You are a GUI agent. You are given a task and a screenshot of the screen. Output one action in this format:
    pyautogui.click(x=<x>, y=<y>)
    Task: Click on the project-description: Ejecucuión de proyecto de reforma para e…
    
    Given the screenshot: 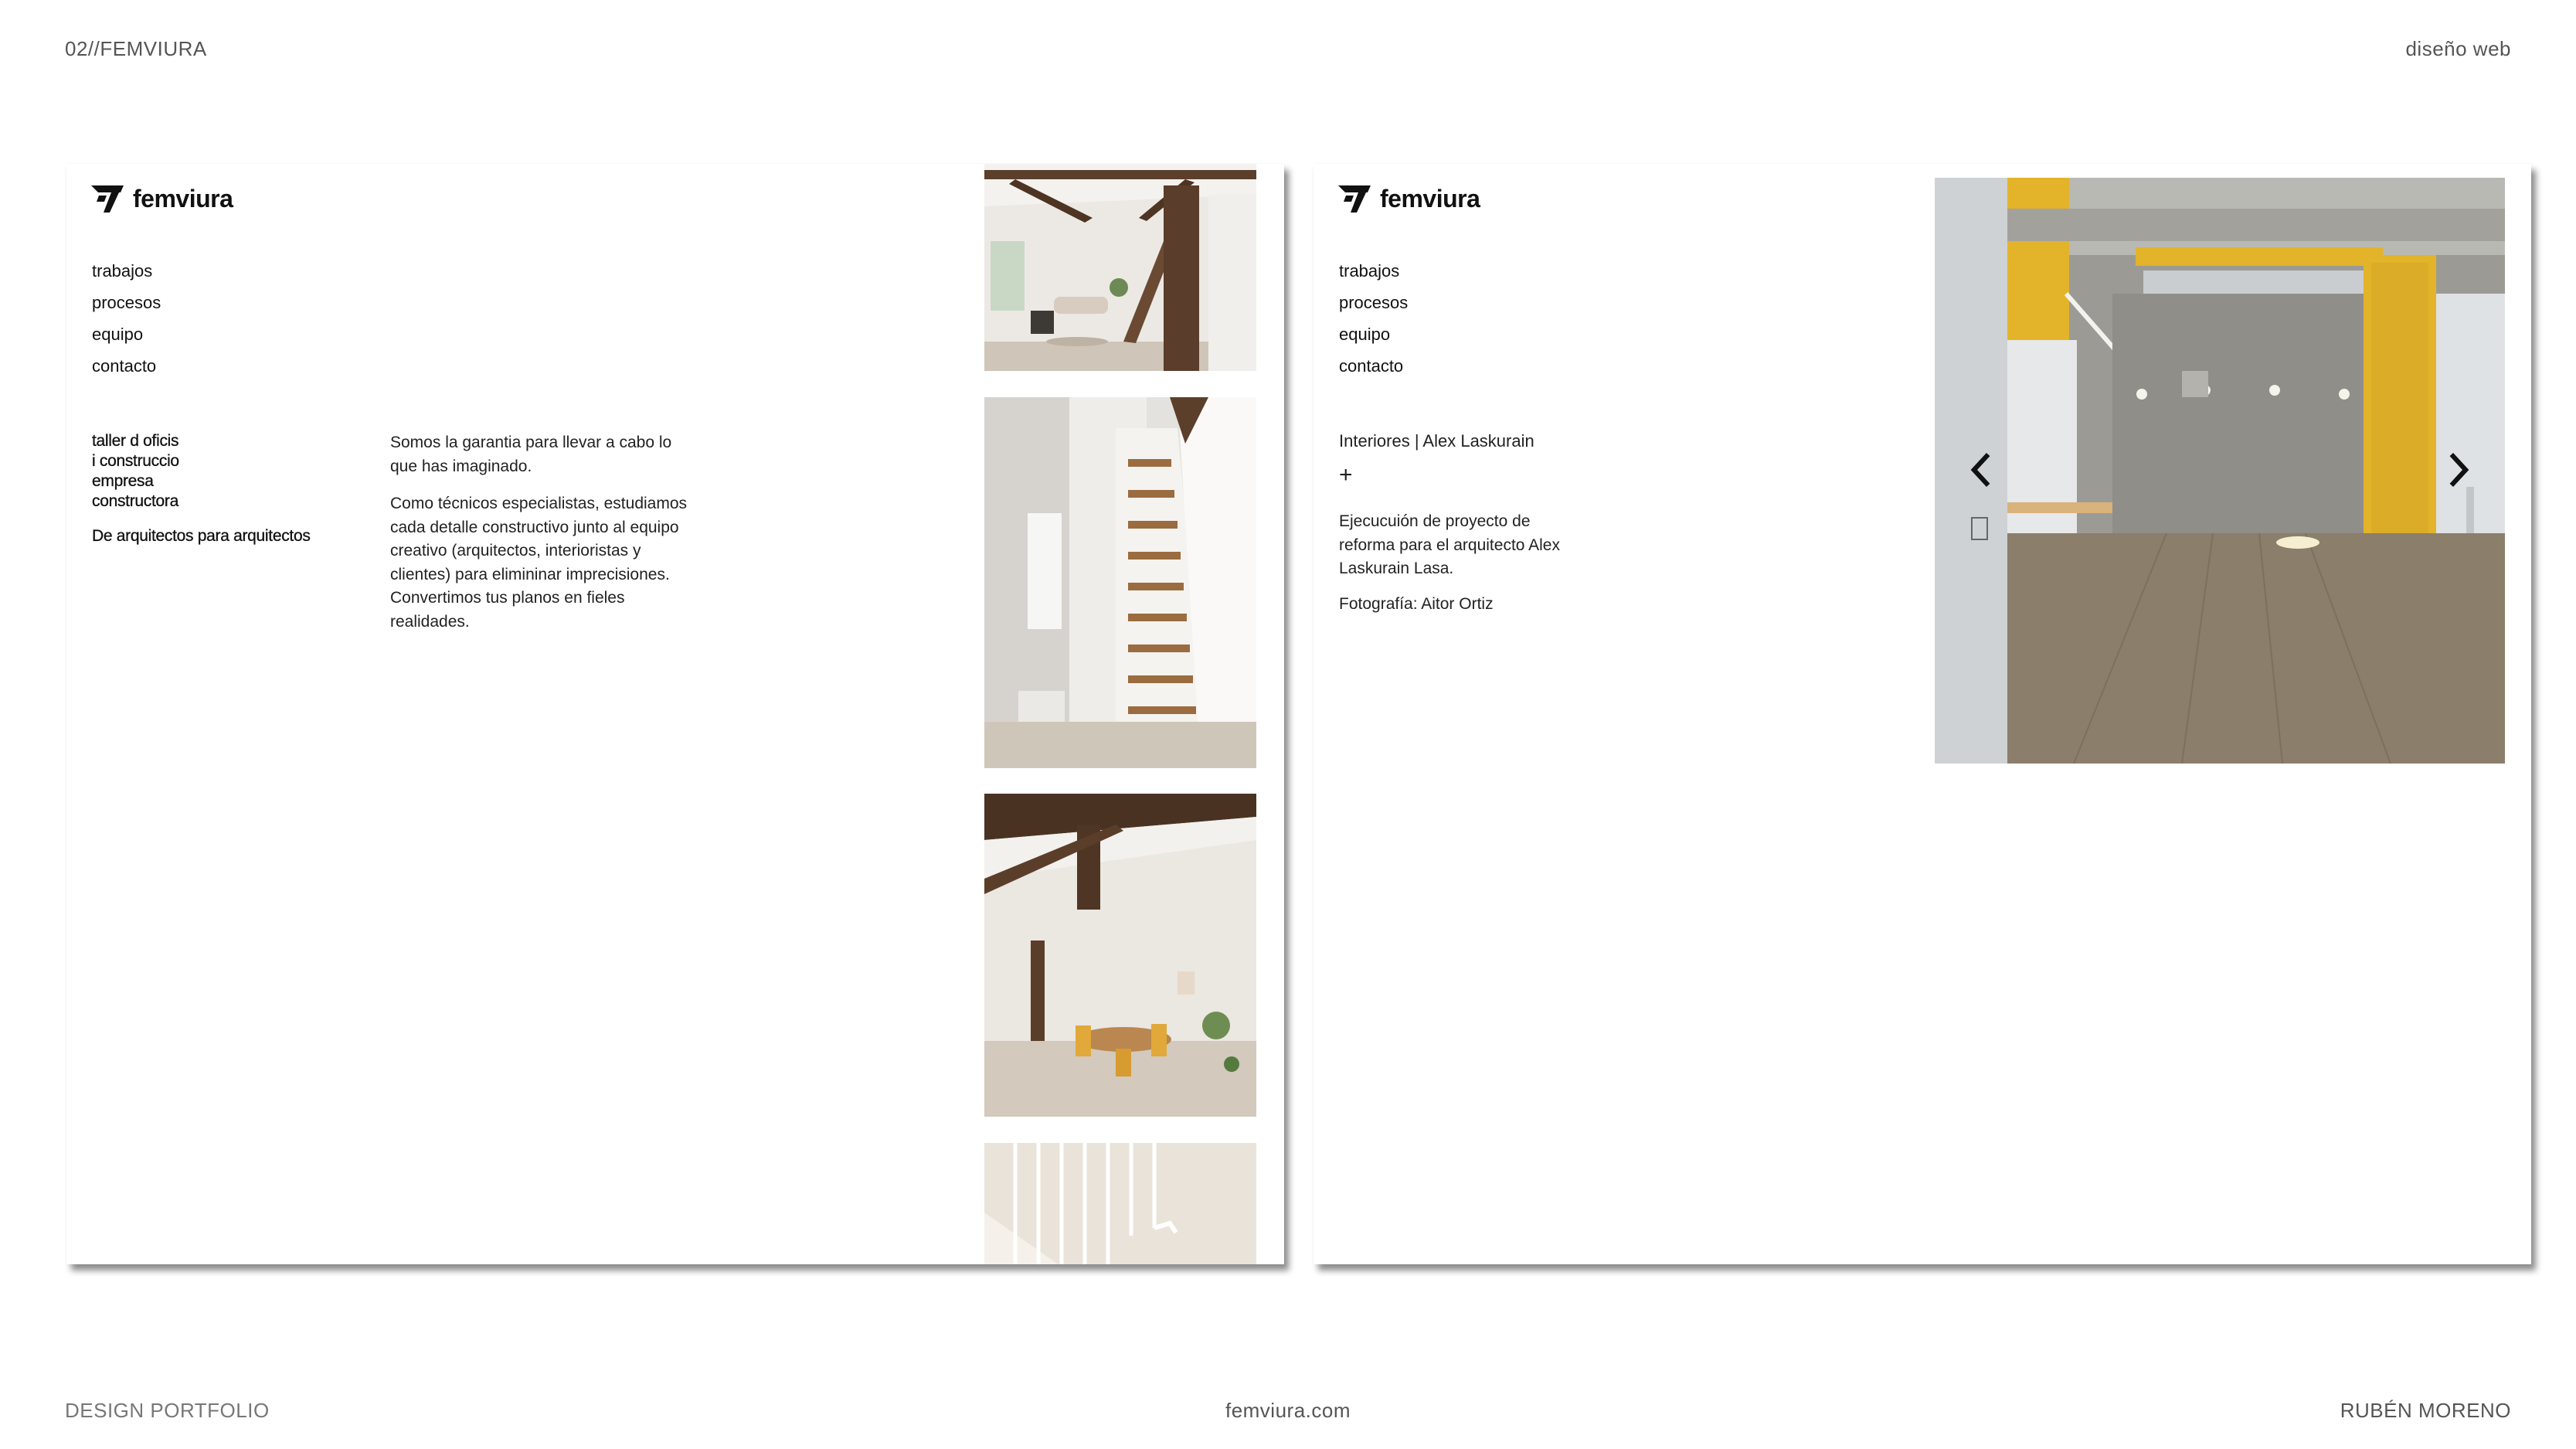 What is the action you would take?
    pyautogui.click(x=1449, y=545)
    